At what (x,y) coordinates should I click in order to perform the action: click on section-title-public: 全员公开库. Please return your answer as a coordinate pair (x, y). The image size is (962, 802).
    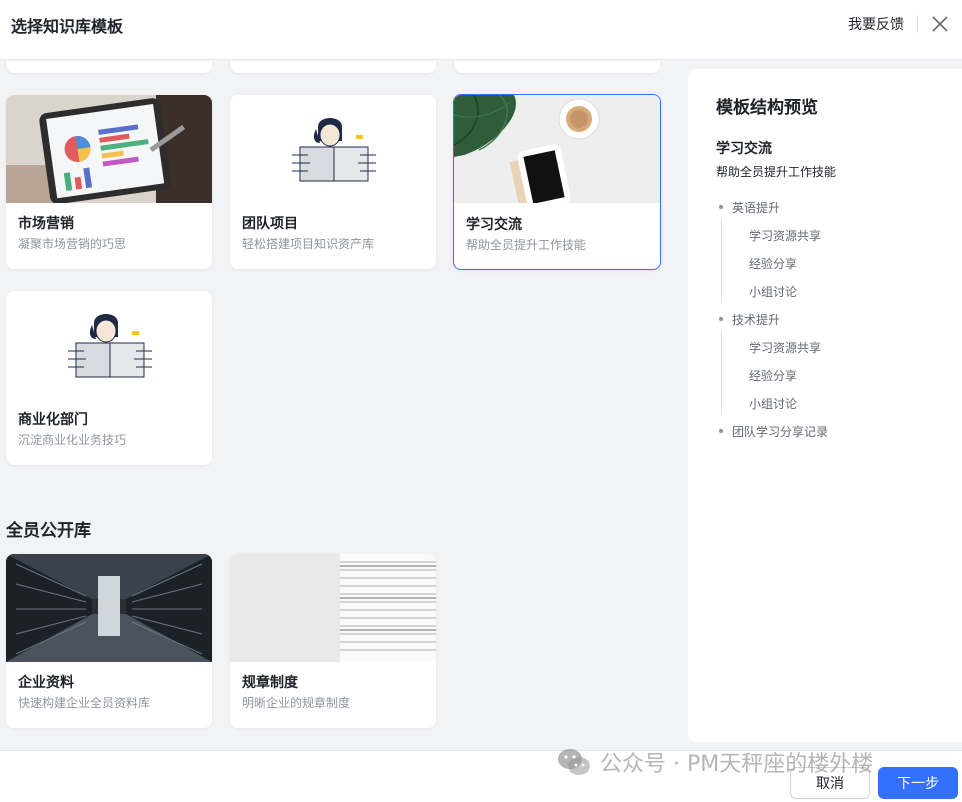
    Looking at the image, I should click on (48, 531).